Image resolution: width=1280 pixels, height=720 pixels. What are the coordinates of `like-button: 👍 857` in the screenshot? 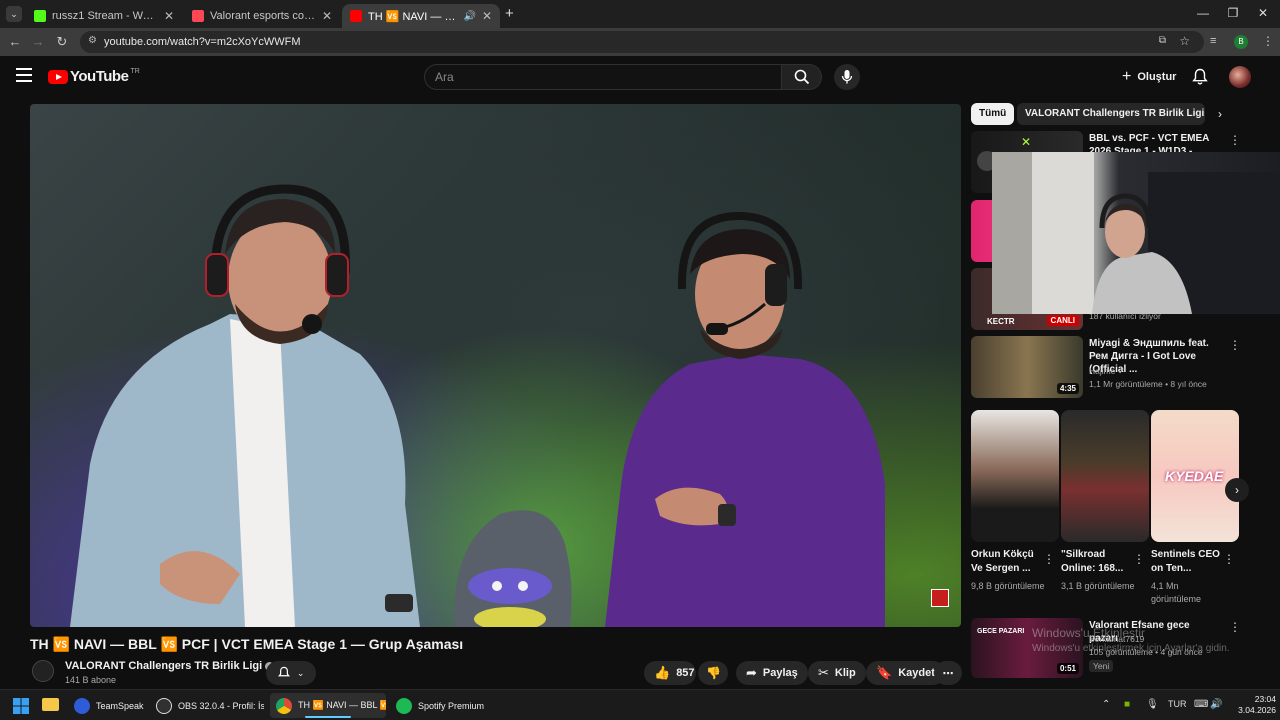 It's located at (670, 673).